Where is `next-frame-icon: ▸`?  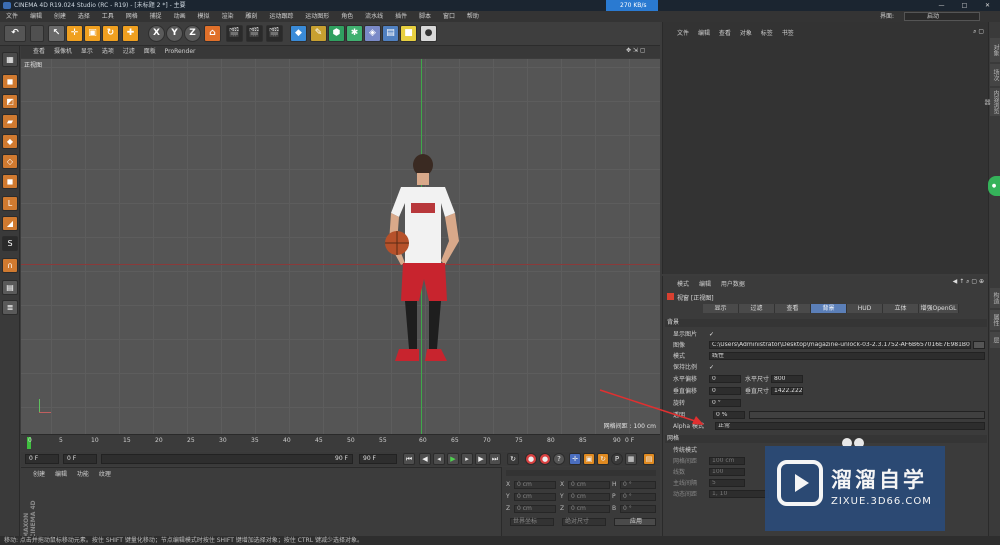
next-frame-icon: ▸ is located at coordinates (467, 459).